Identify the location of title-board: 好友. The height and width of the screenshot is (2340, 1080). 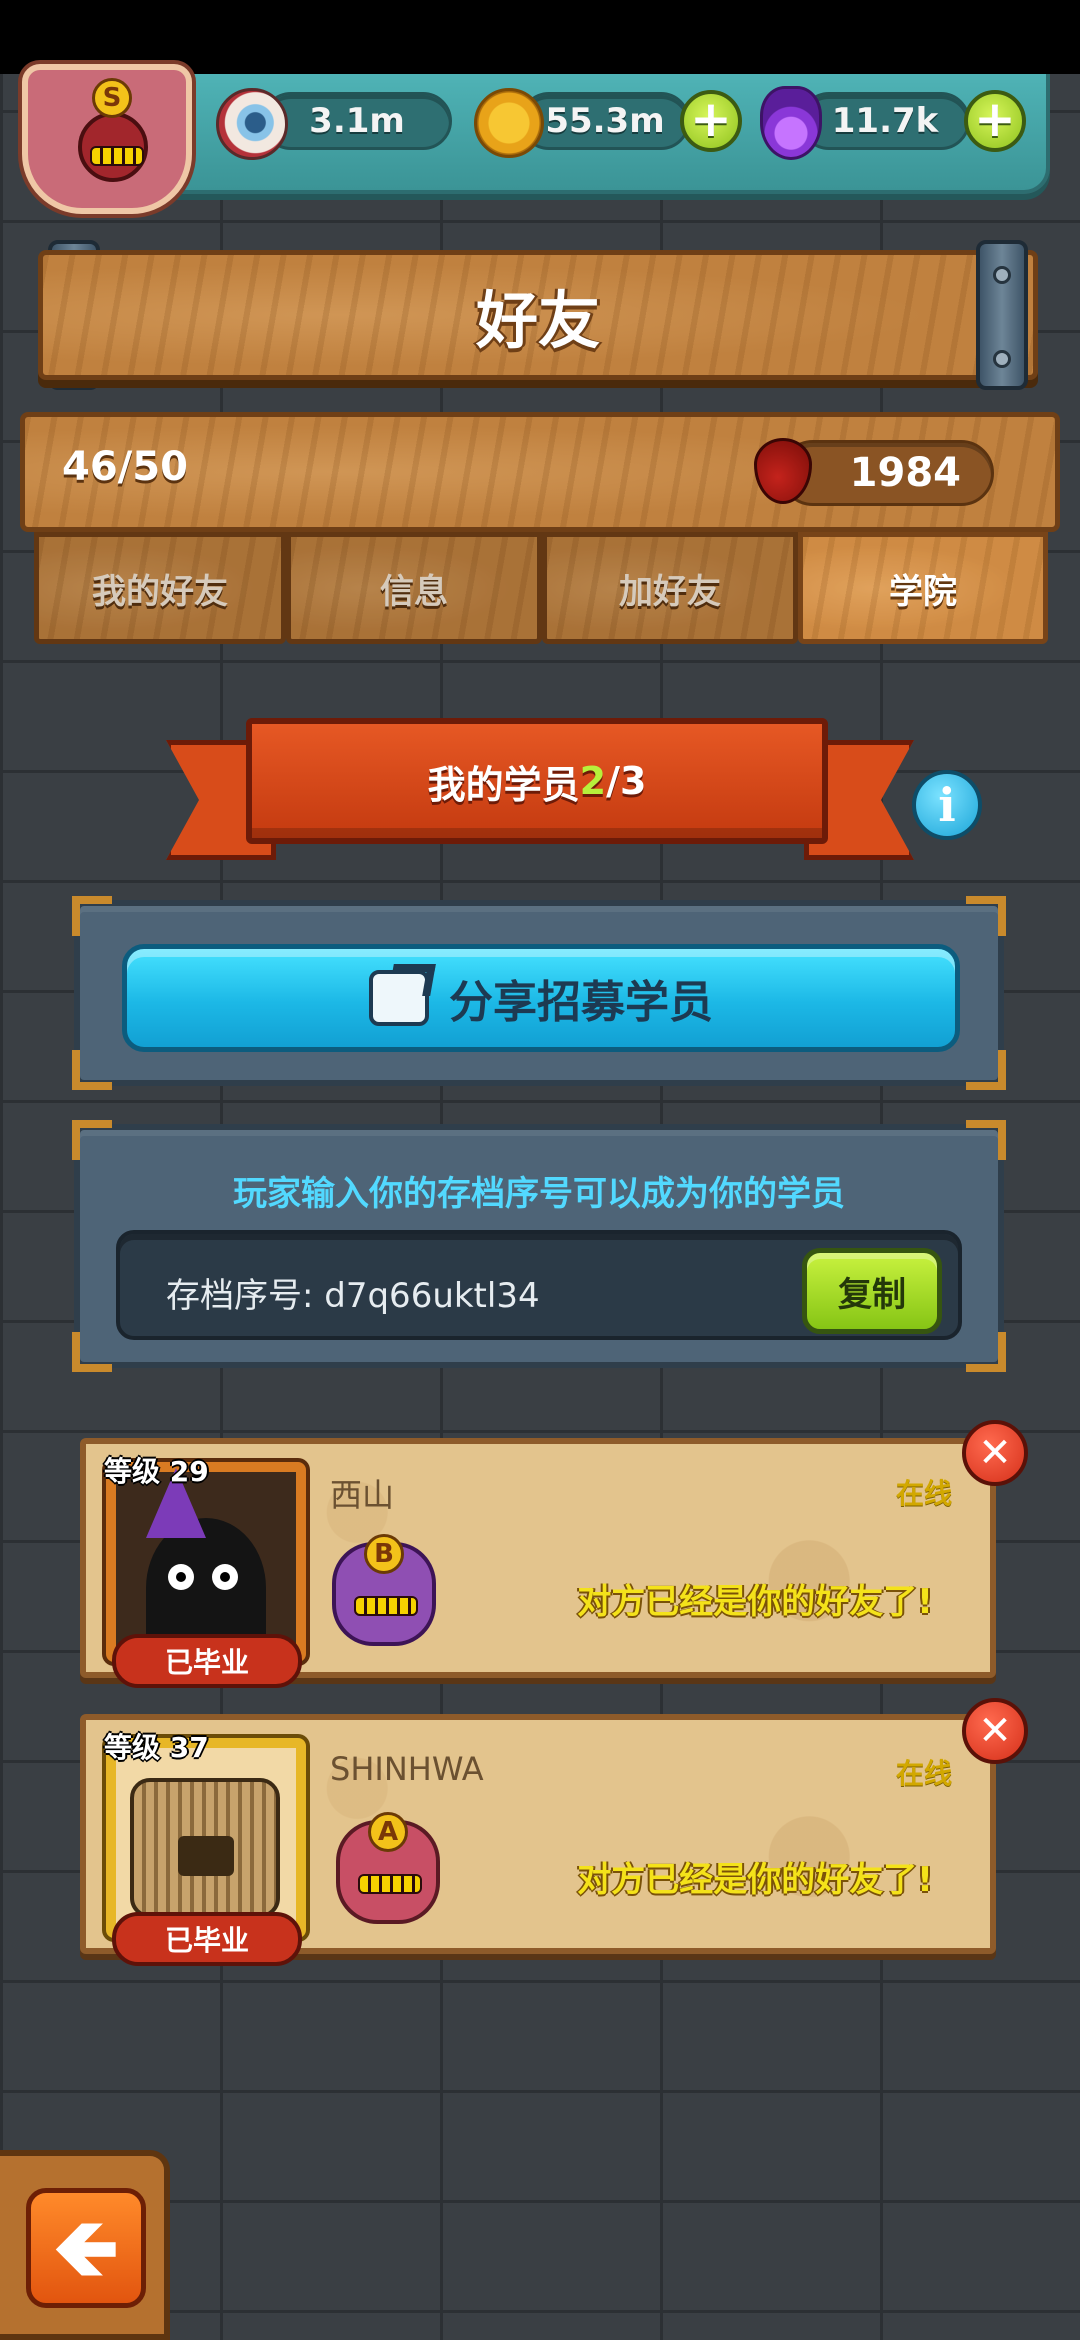
(538, 315).